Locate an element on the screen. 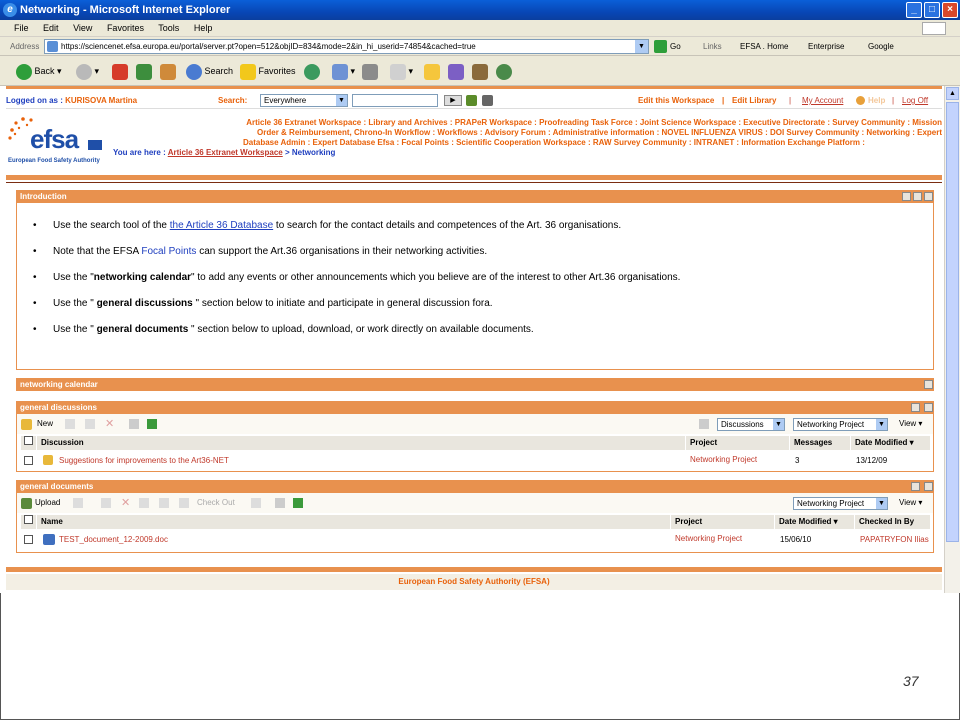 The height and width of the screenshot is (720, 960). print-button is located at coordinates (370, 71).